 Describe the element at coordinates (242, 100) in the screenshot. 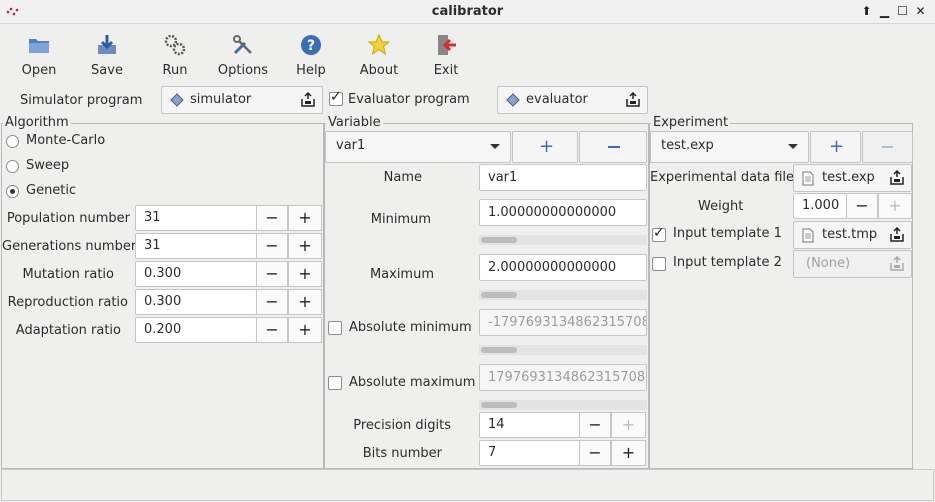

I see `simulator-program-button: simulator` at that location.